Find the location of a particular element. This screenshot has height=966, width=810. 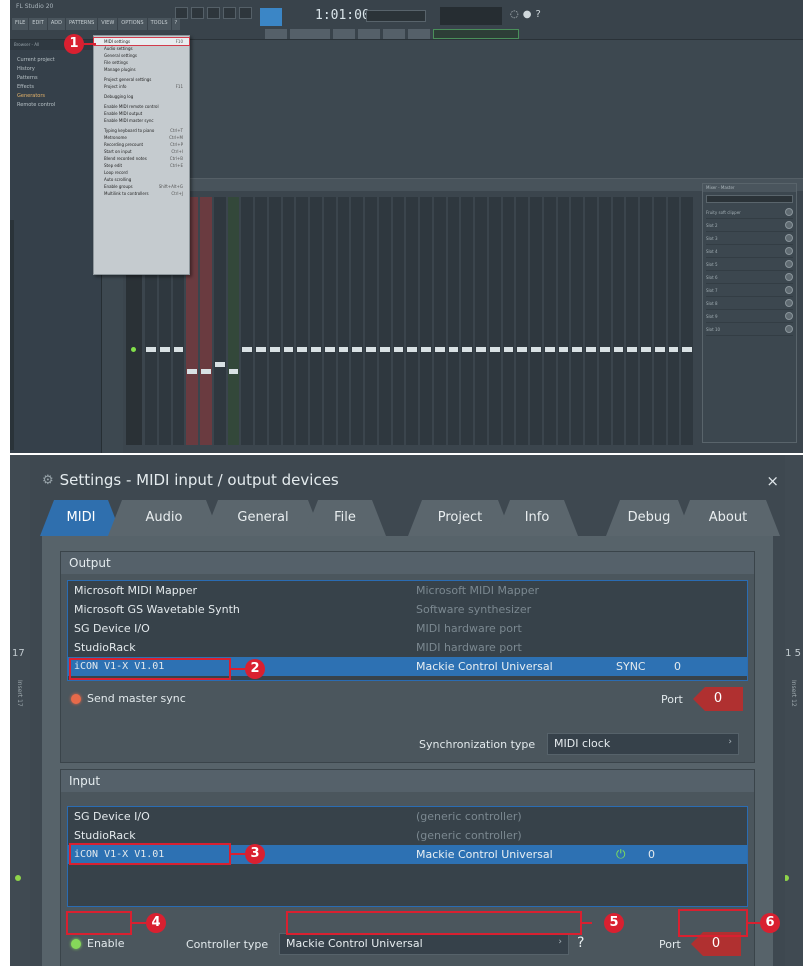

help-icon: ? is located at coordinates (580, 943).